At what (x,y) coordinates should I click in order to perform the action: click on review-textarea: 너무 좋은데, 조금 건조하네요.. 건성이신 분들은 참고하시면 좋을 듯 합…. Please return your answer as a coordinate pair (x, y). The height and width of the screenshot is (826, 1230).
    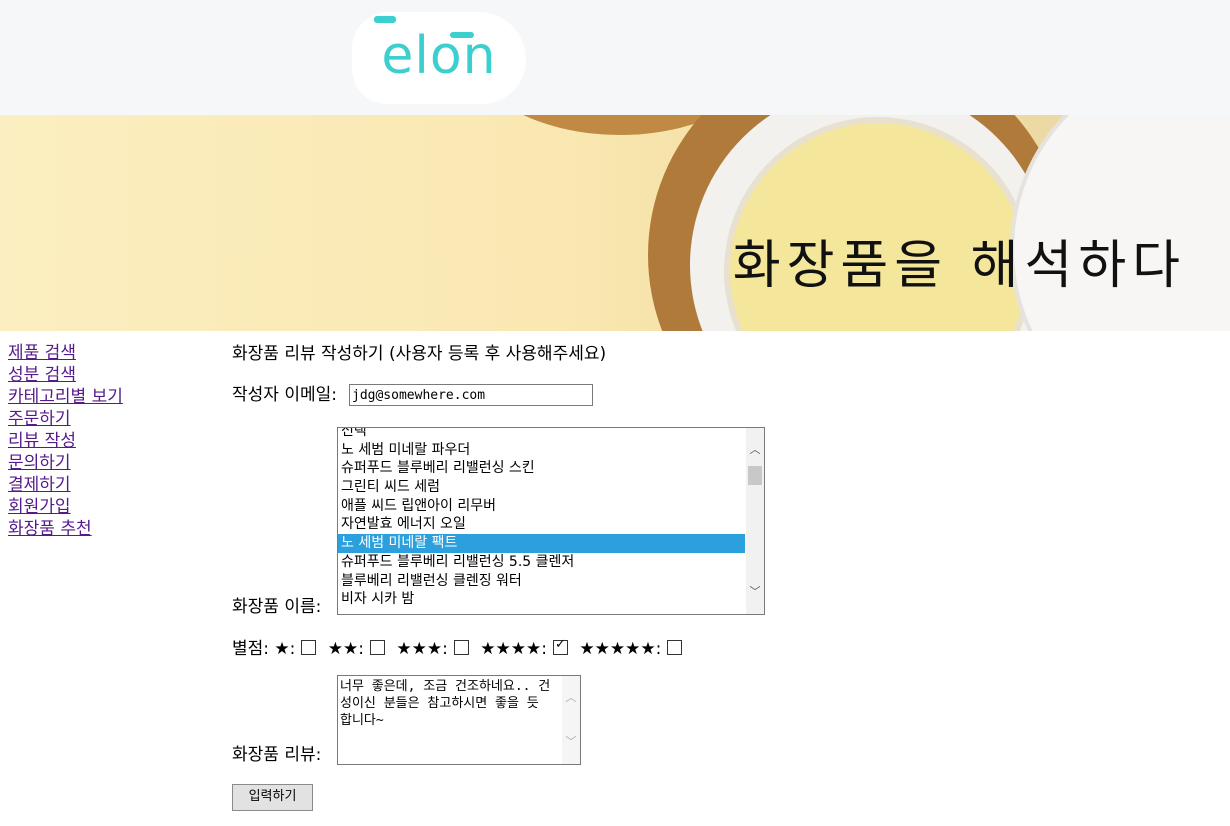
    Looking at the image, I should click on (459, 720).